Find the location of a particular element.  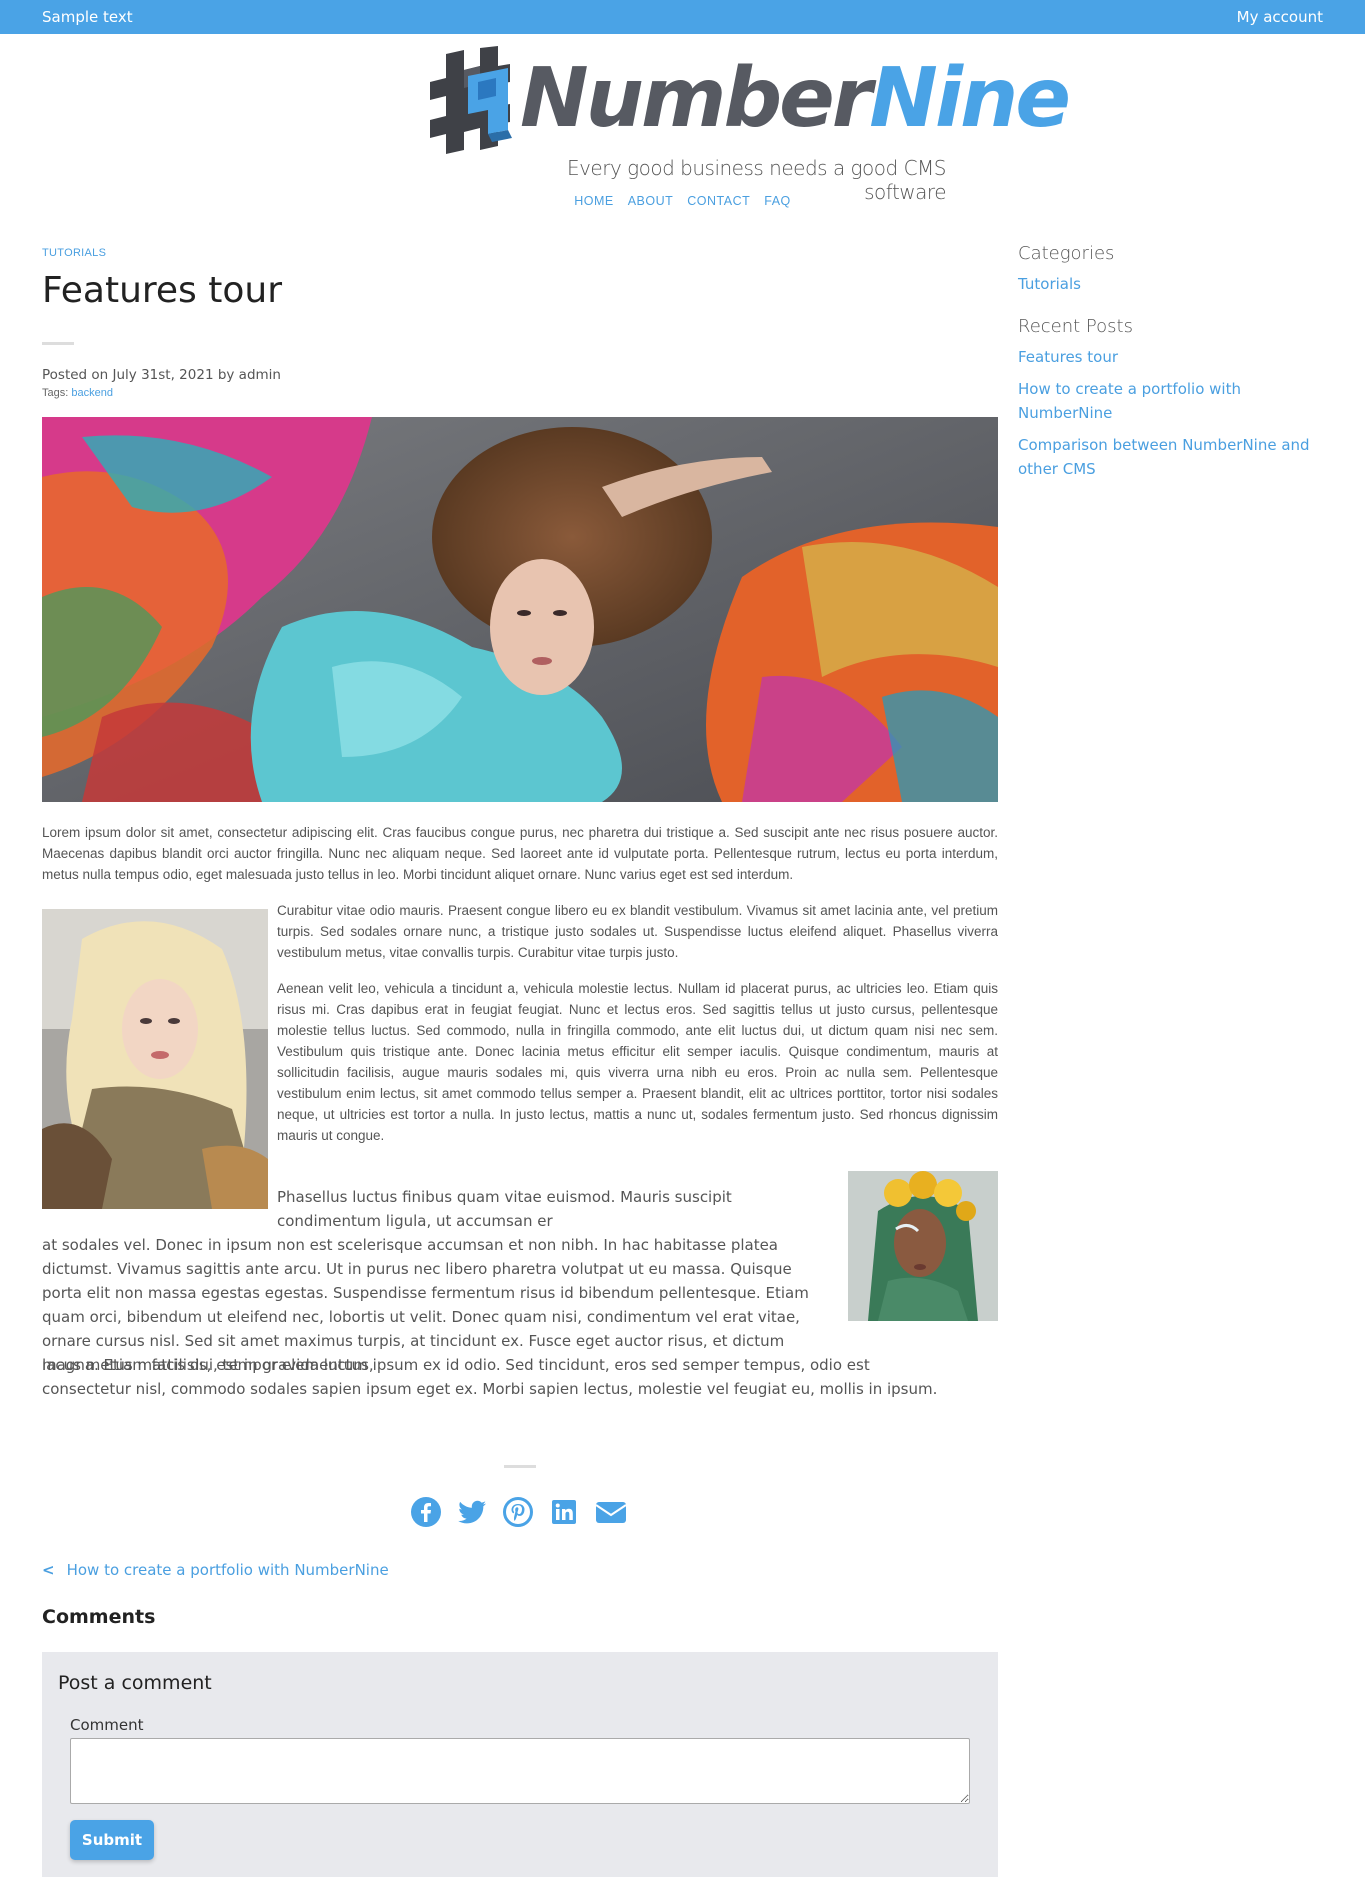

post-meta: Posted on July 31st, 2021 by admin is located at coordinates (161, 375).